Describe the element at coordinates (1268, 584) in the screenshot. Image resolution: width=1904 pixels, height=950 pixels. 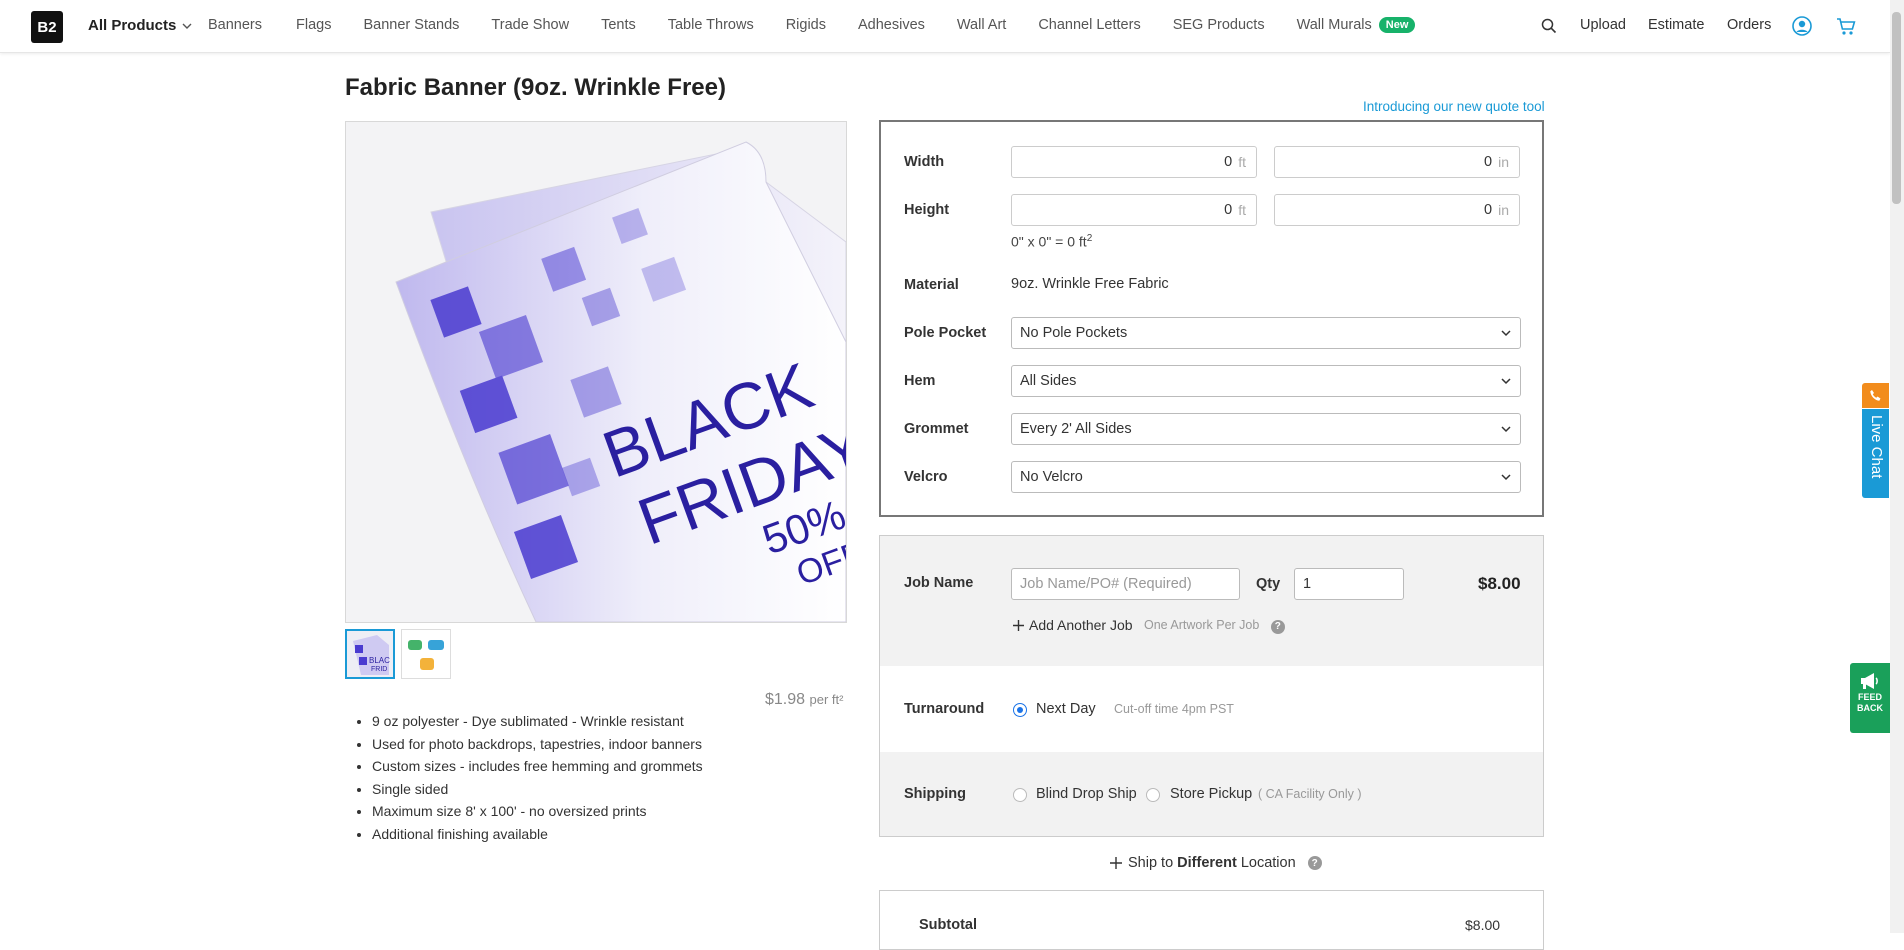
I see `qty-label: Qty` at that location.